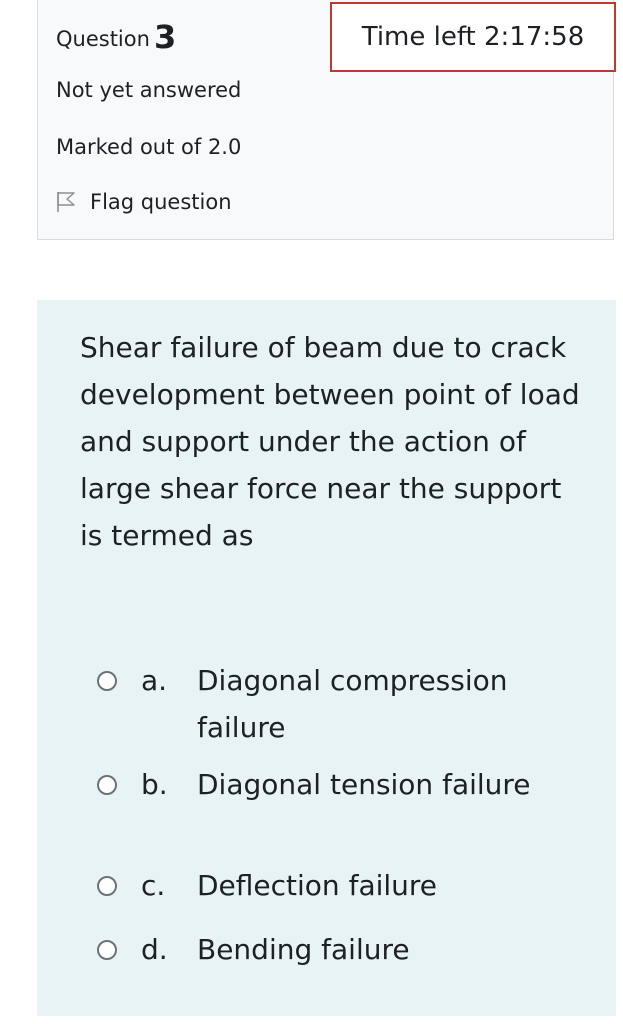 The image size is (623, 1024). Describe the element at coordinates (107, 681) in the screenshot. I see `radio-button-a` at that location.